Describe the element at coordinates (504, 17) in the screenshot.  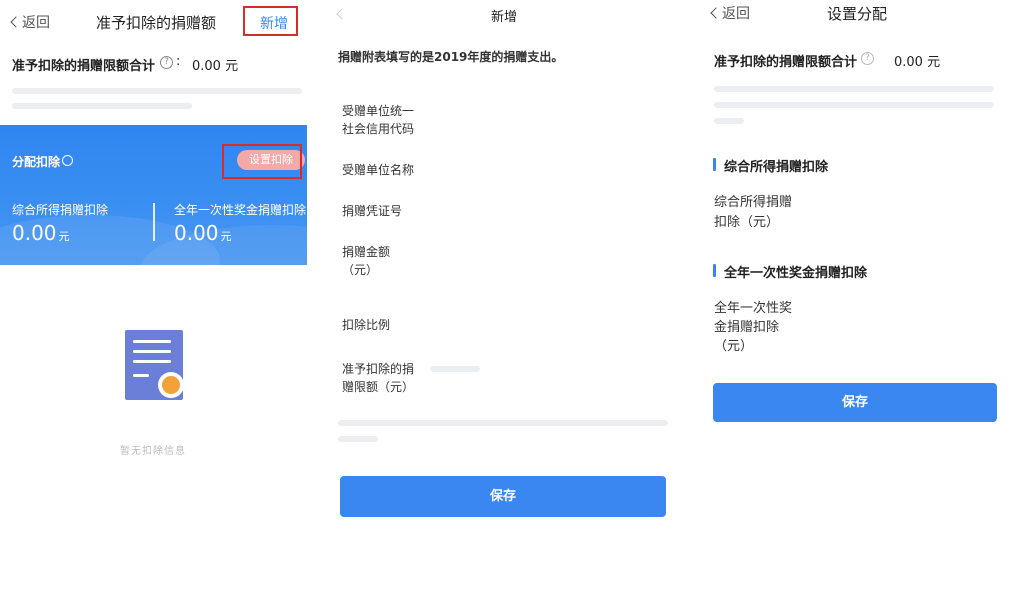
I see `page-title: 新增` at that location.